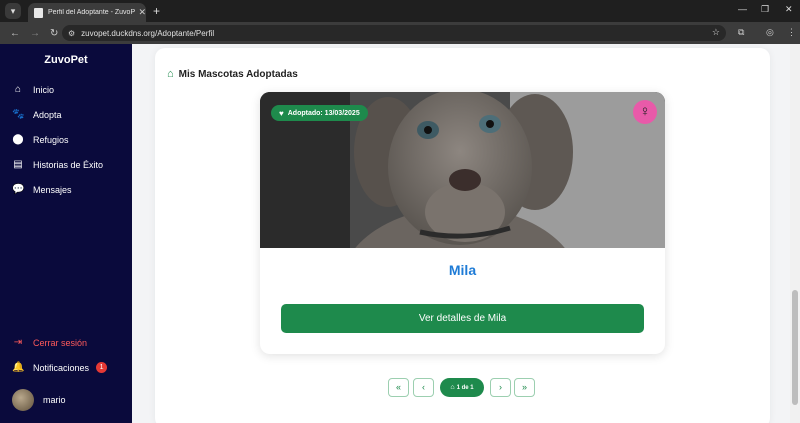 The height and width of the screenshot is (423, 800). I want to click on heart-icon: ♥, so click(281, 113).